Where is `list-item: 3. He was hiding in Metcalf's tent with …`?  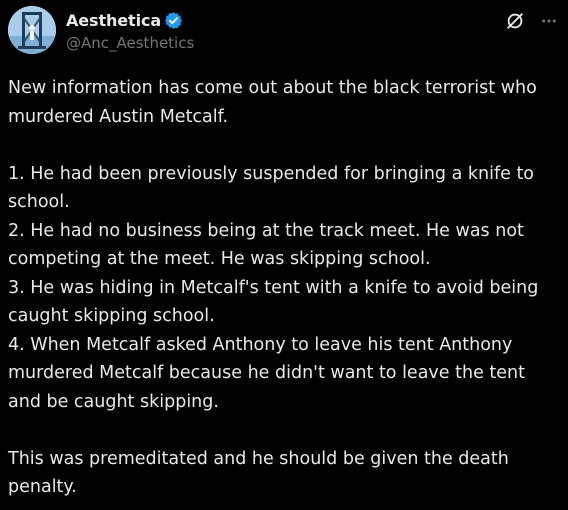 list-item: 3. He was hiding in Metcalf's tent with … is located at coordinates (273, 302).